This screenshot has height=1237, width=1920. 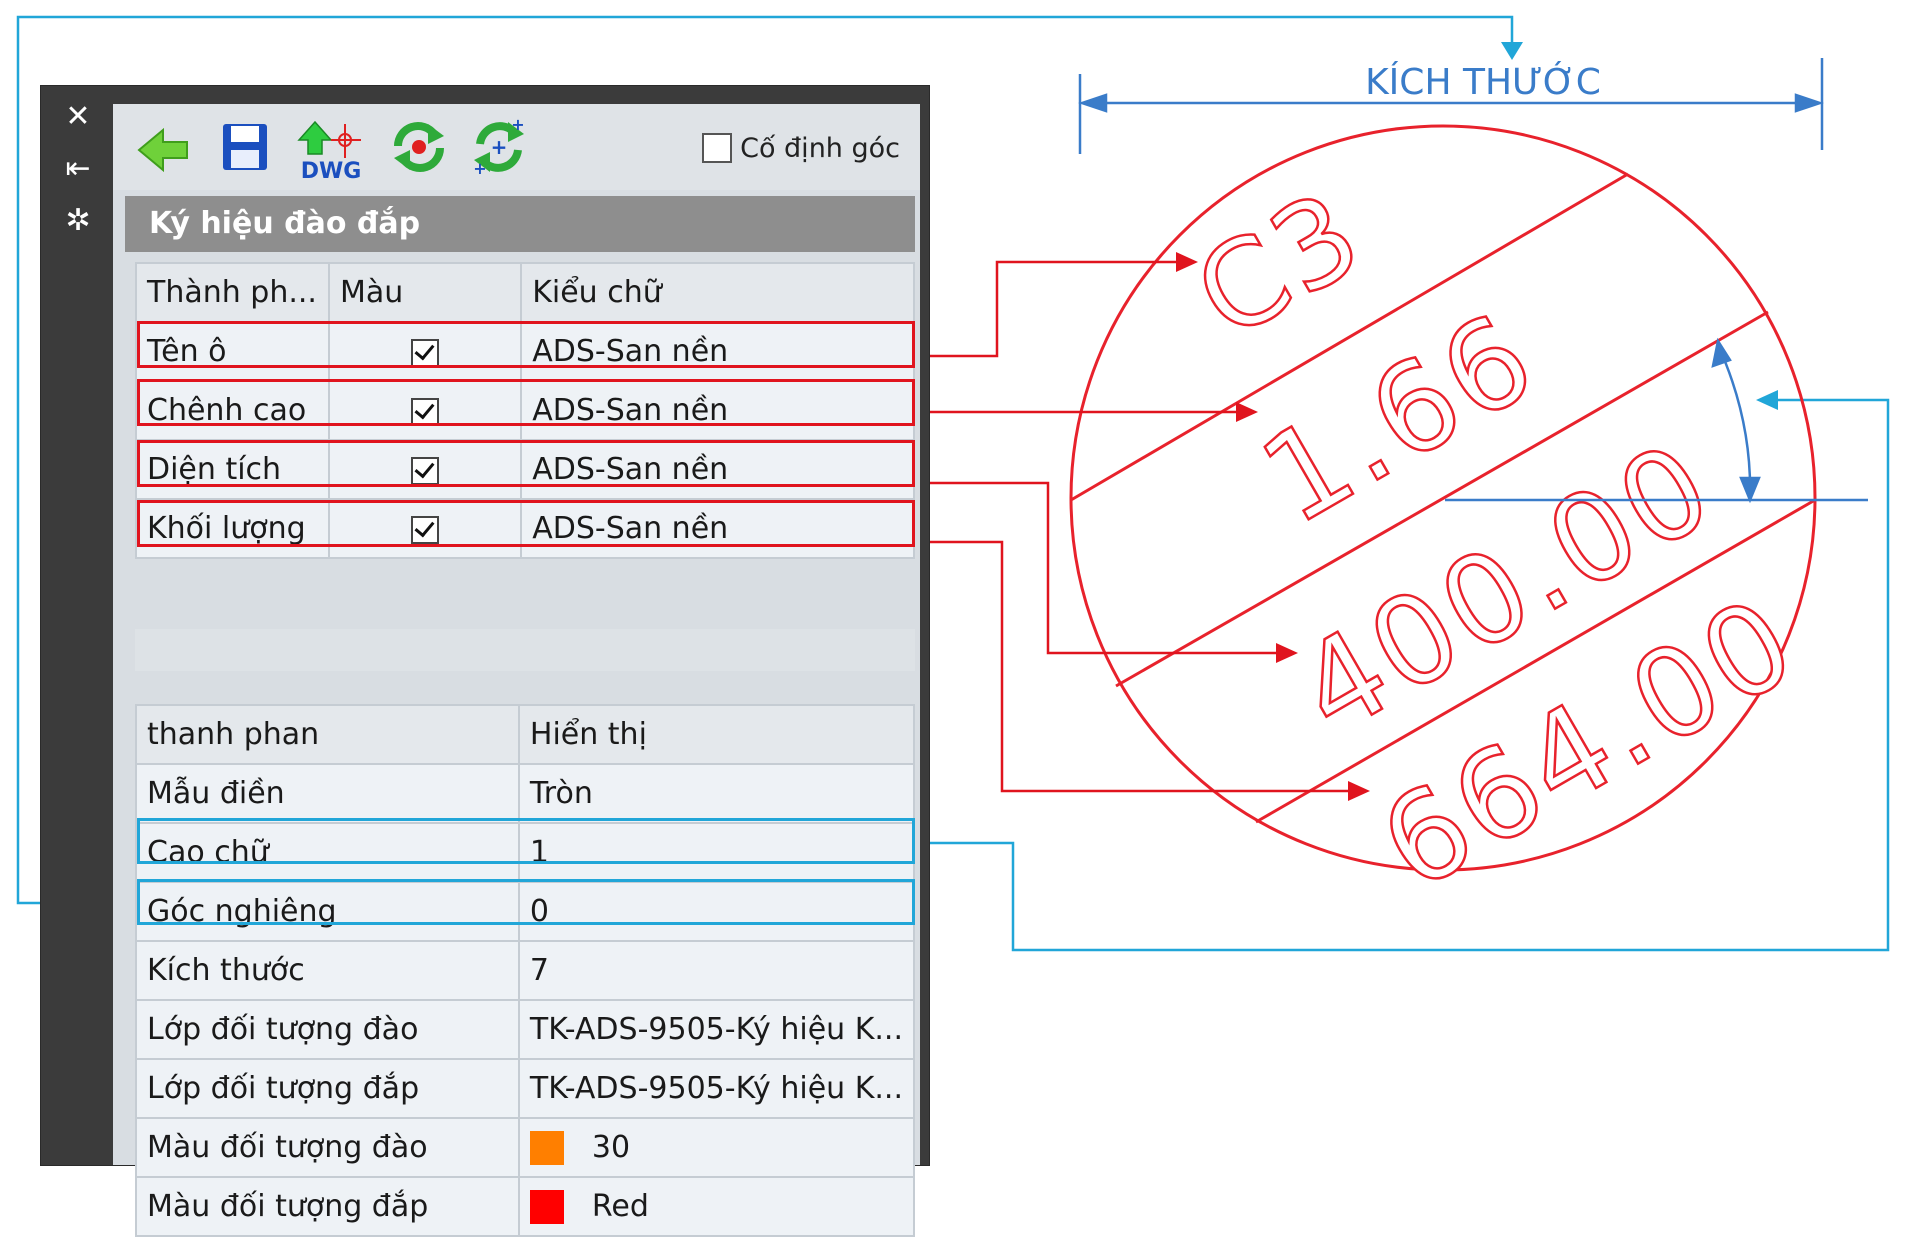 I want to click on svg-text: DWG, so click(x=331, y=170).